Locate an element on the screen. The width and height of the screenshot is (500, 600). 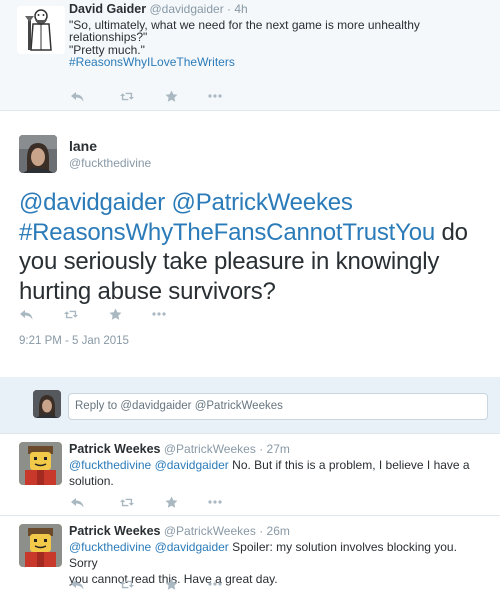
tweet-text-line: relationships?" is located at coordinates (108, 37).